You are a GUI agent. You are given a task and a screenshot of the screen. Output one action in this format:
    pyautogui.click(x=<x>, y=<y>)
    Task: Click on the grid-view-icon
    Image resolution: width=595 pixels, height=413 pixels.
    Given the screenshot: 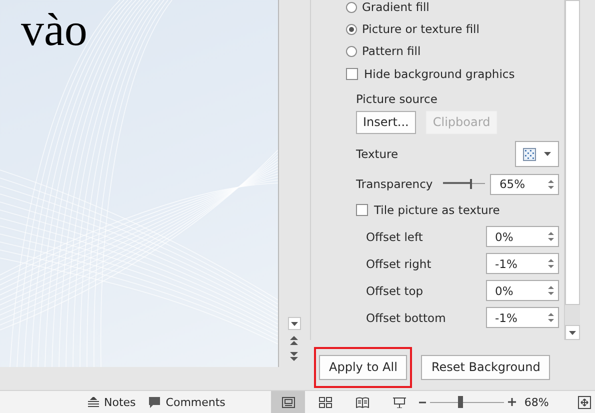 What is the action you would take?
    pyautogui.click(x=325, y=402)
    